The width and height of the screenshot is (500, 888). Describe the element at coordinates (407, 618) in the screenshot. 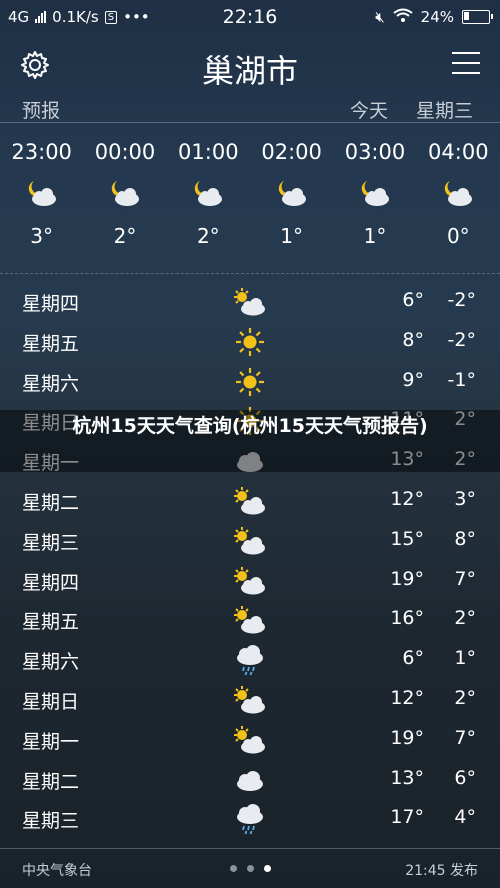

I see `high-temp: 16°` at that location.